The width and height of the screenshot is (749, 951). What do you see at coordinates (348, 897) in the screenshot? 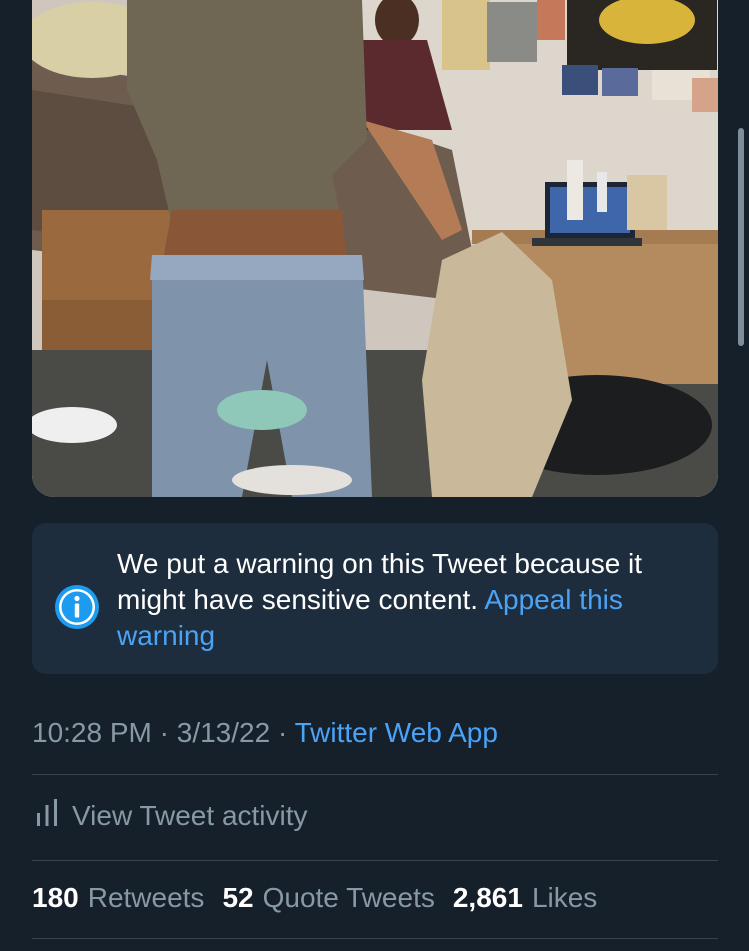
I see `quote-tweets-label: Quote Tweets` at bounding box center [348, 897].